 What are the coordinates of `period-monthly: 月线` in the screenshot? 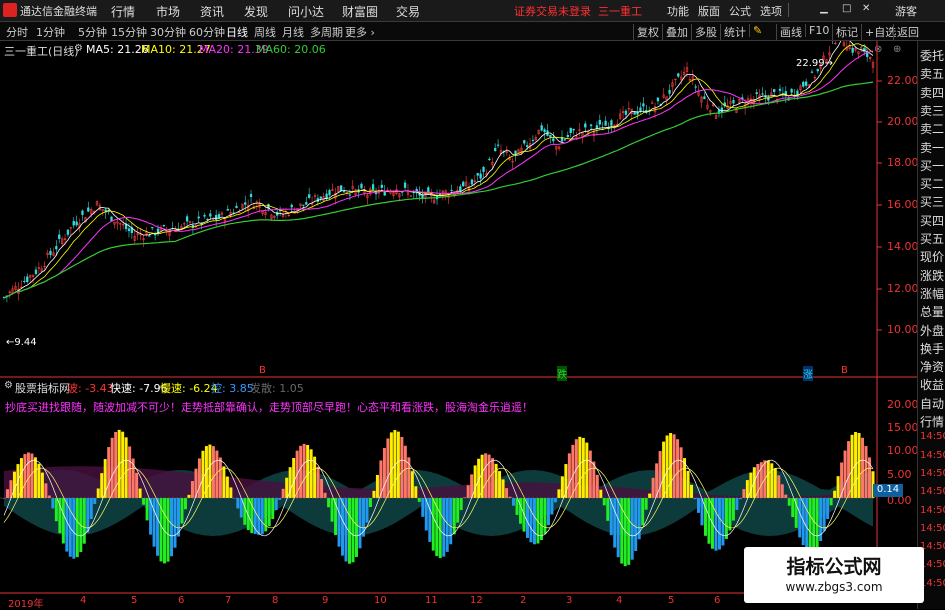 It's located at (293, 32).